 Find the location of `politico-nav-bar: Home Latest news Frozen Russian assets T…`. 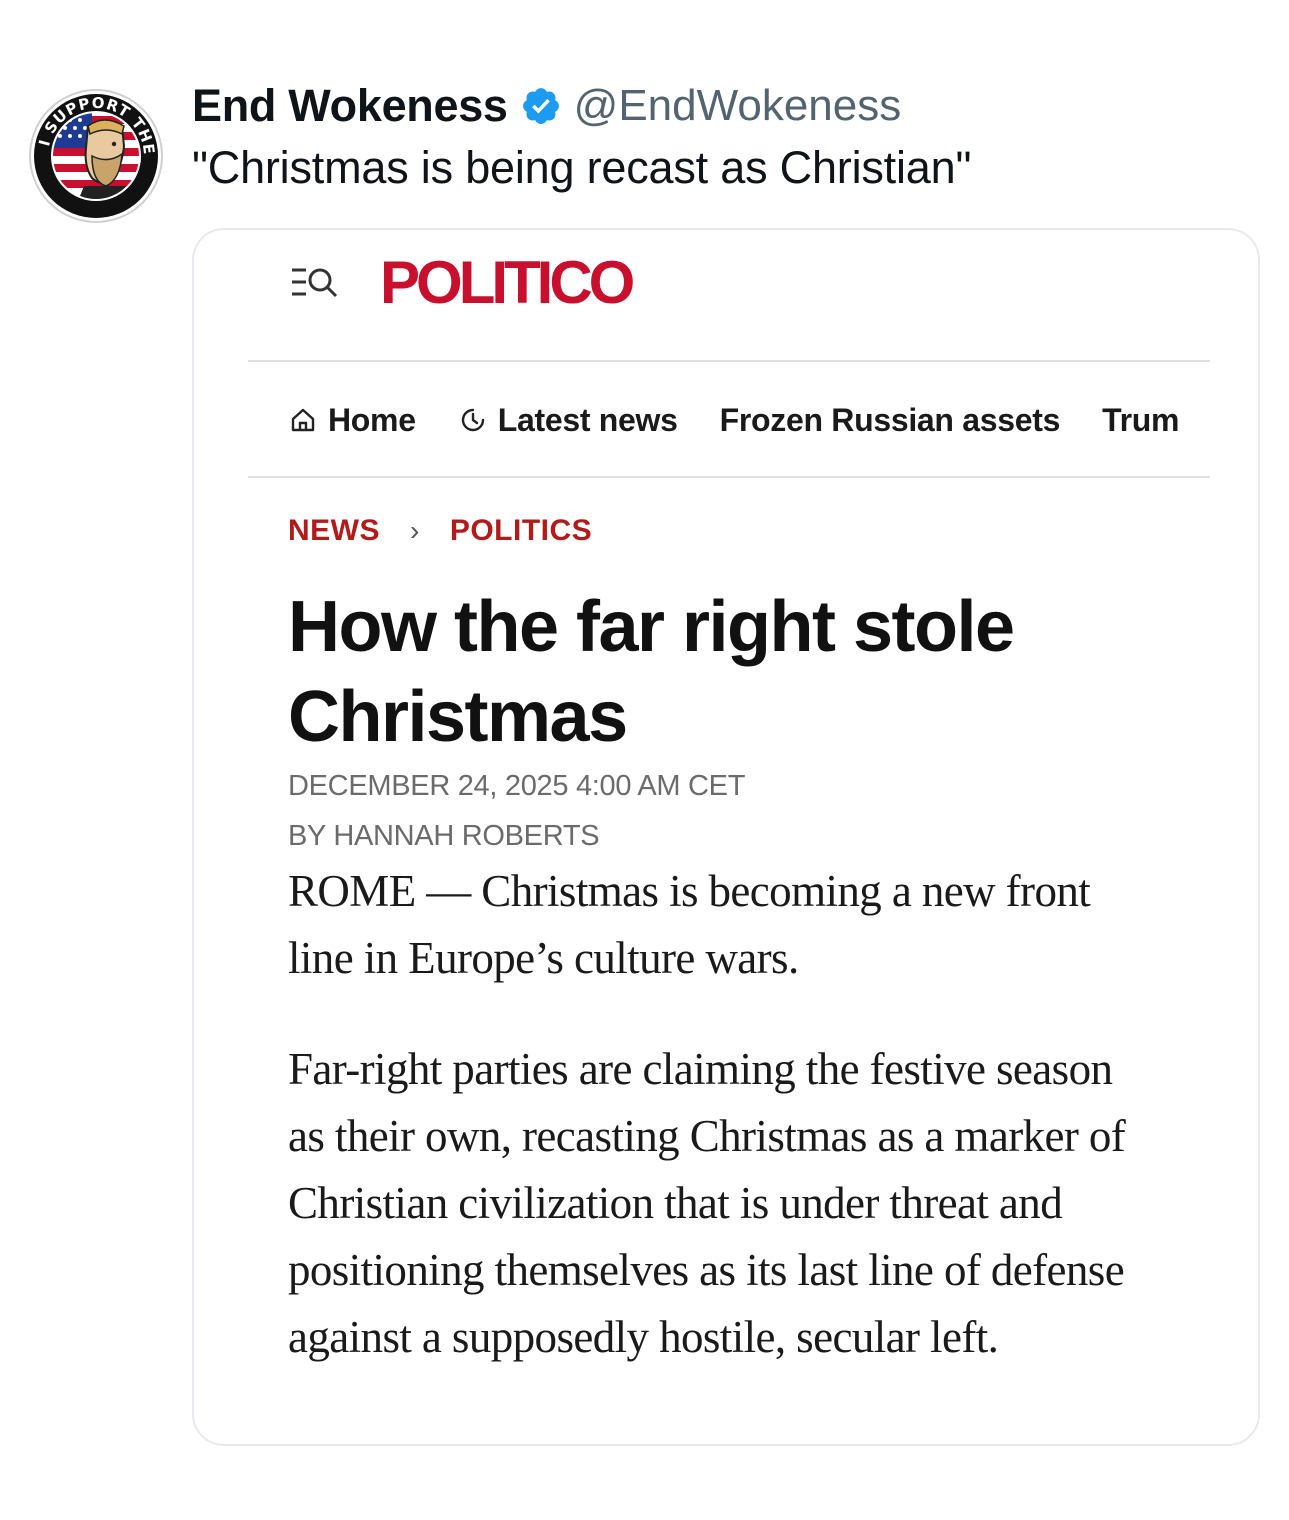

politico-nav-bar: Home Latest news Frozen Russian assets T… is located at coordinates (740, 420).